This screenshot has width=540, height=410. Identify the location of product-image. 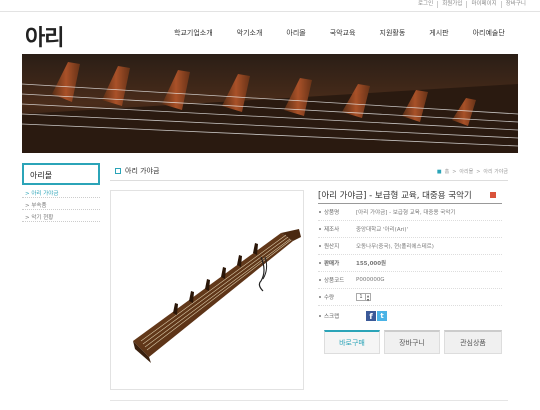
(217, 296).